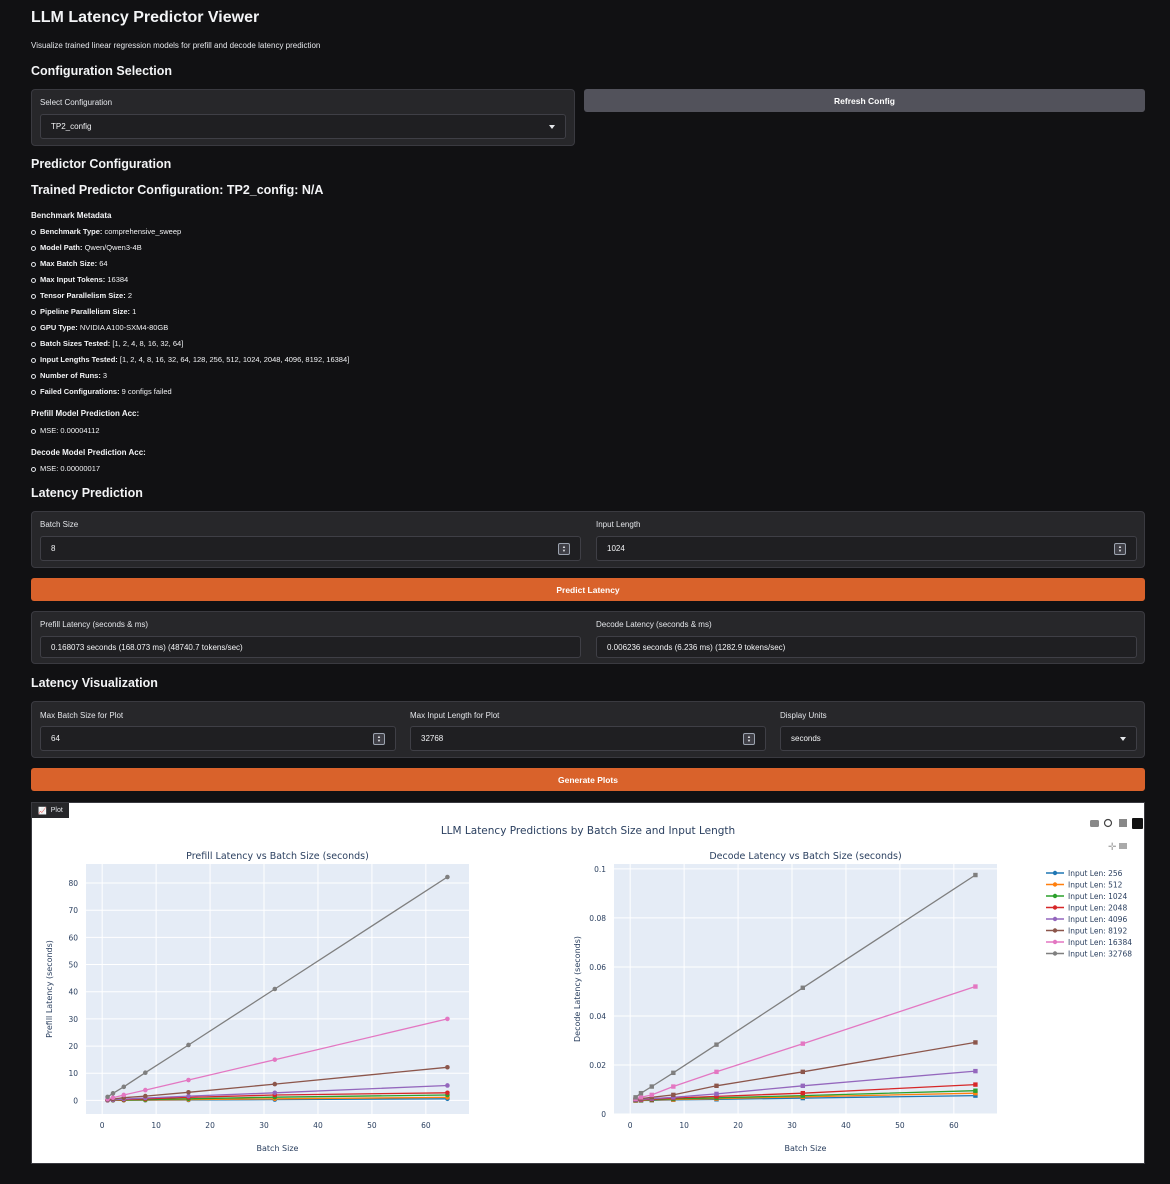  I want to click on plotly-logo-icon, so click(1137, 823).